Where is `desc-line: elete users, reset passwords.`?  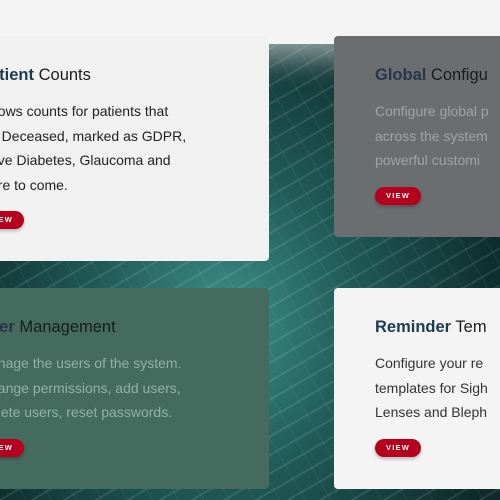 desc-line: elete users, reset passwords. is located at coordinates (86, 412).